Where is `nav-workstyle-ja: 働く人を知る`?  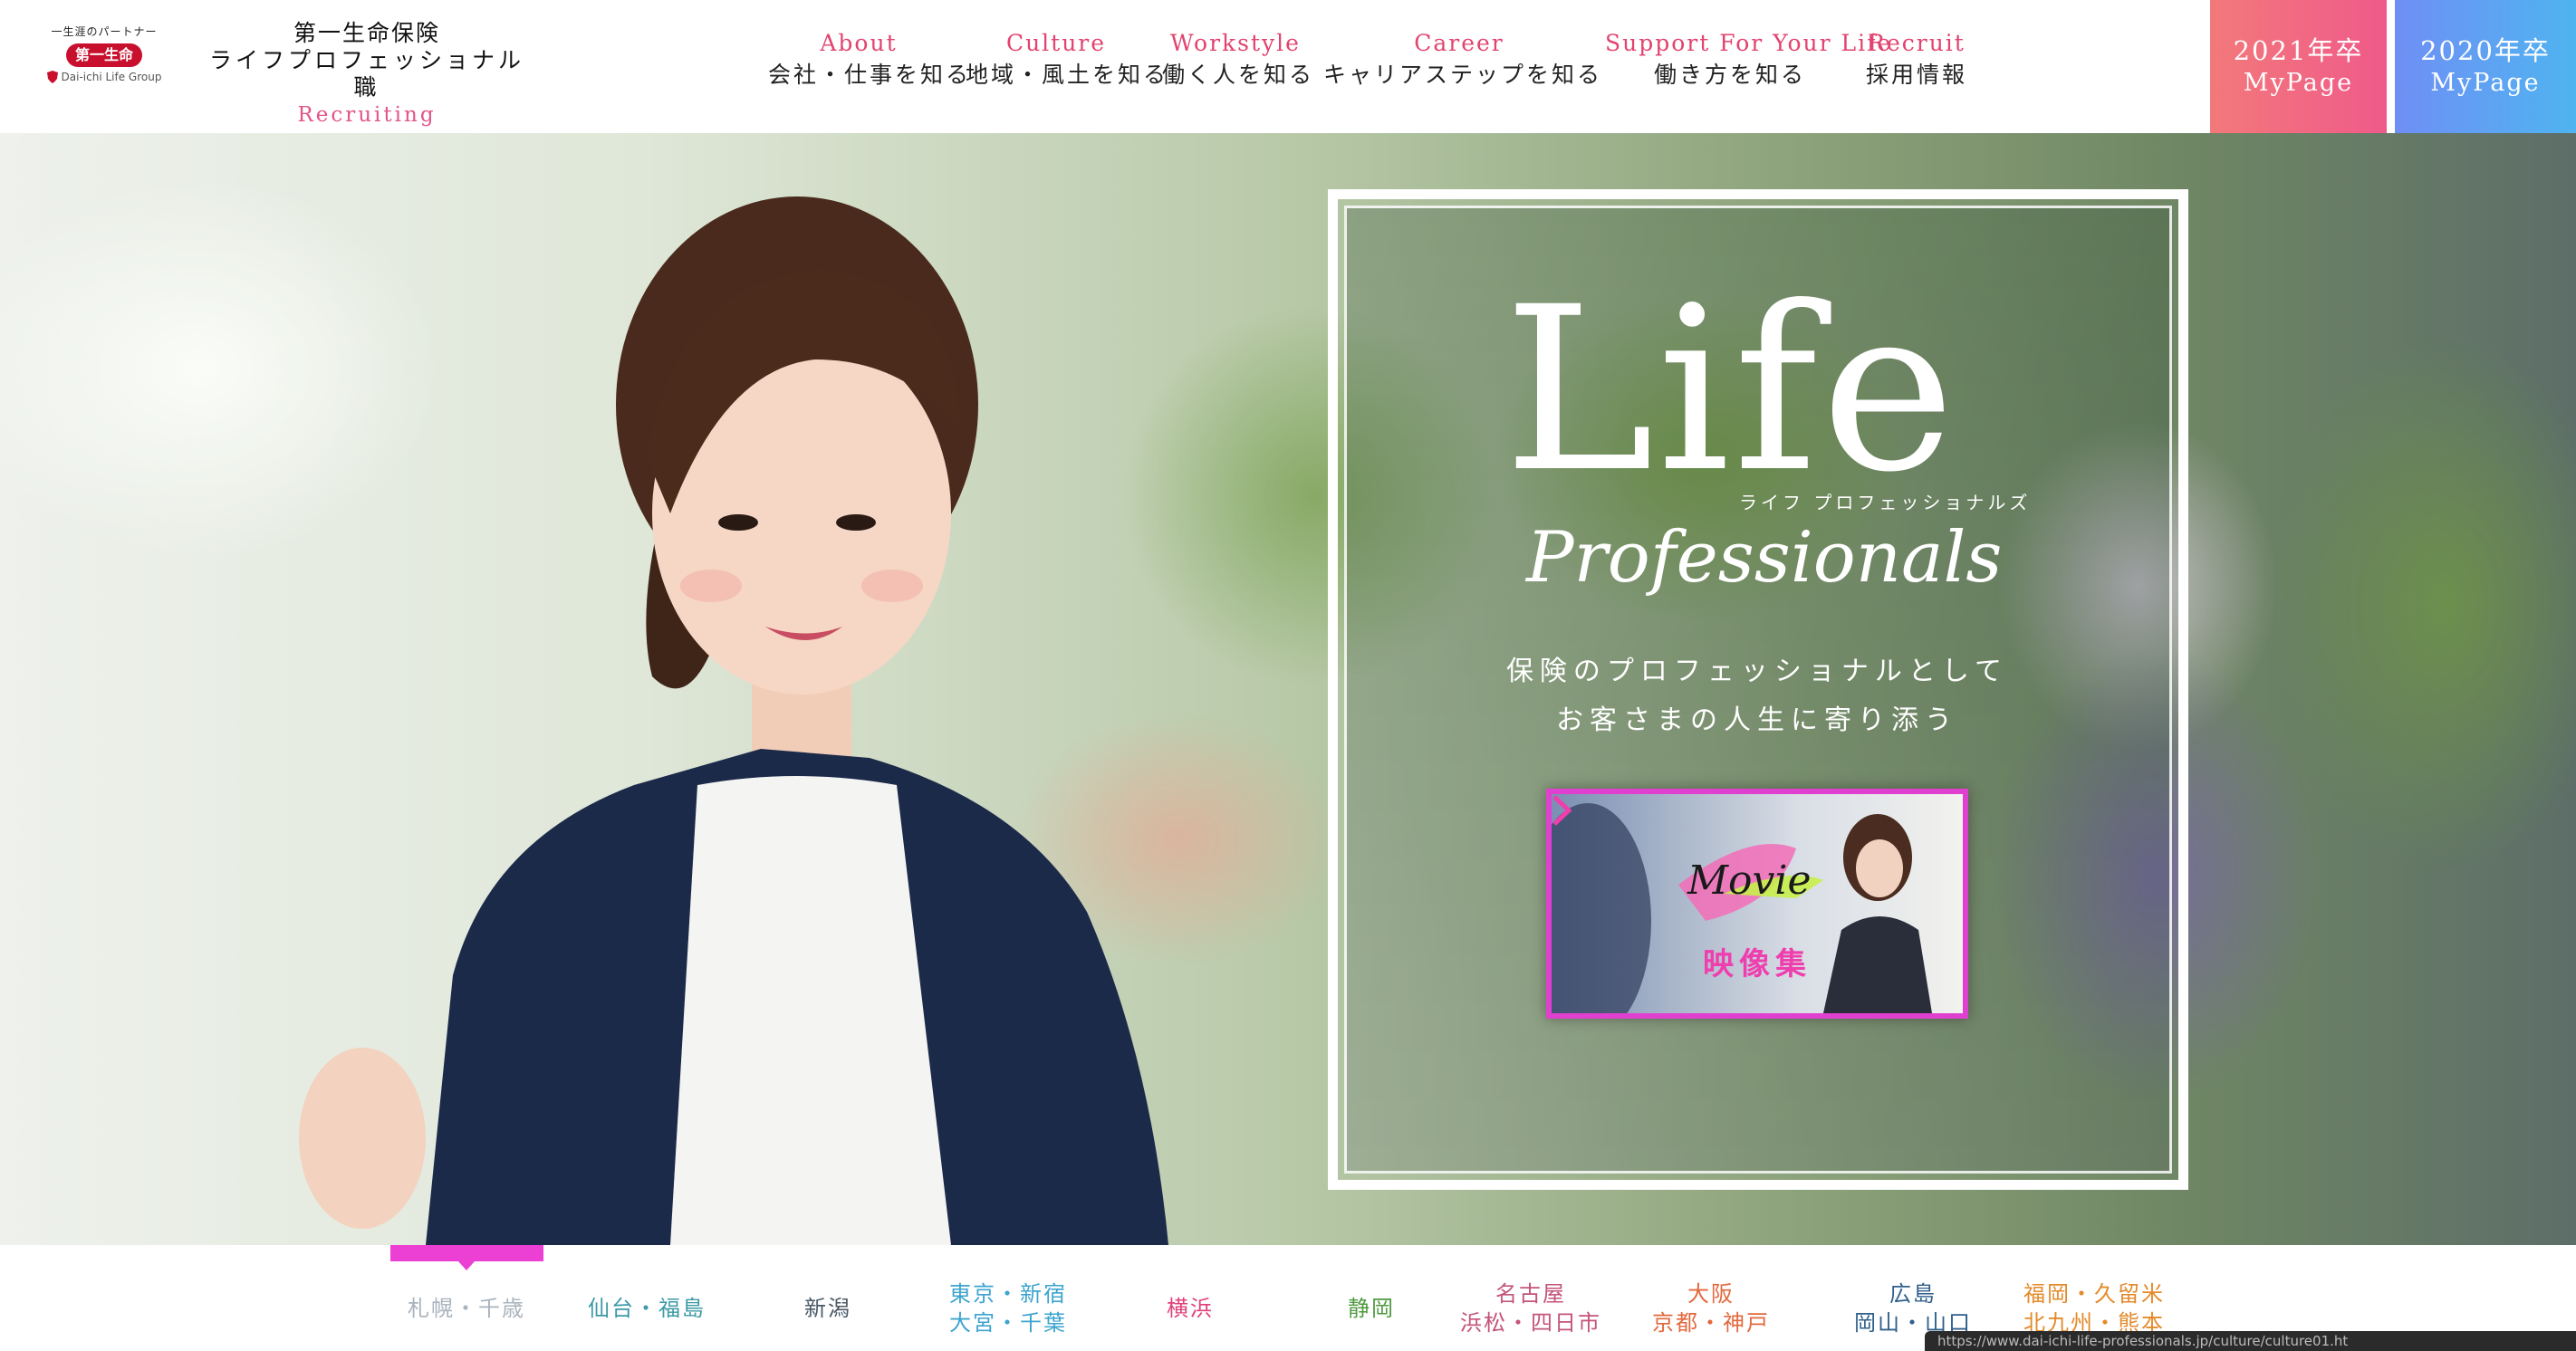
nav-workstyle-ja: 働く人を知る is located at coordinates (1238, 75).